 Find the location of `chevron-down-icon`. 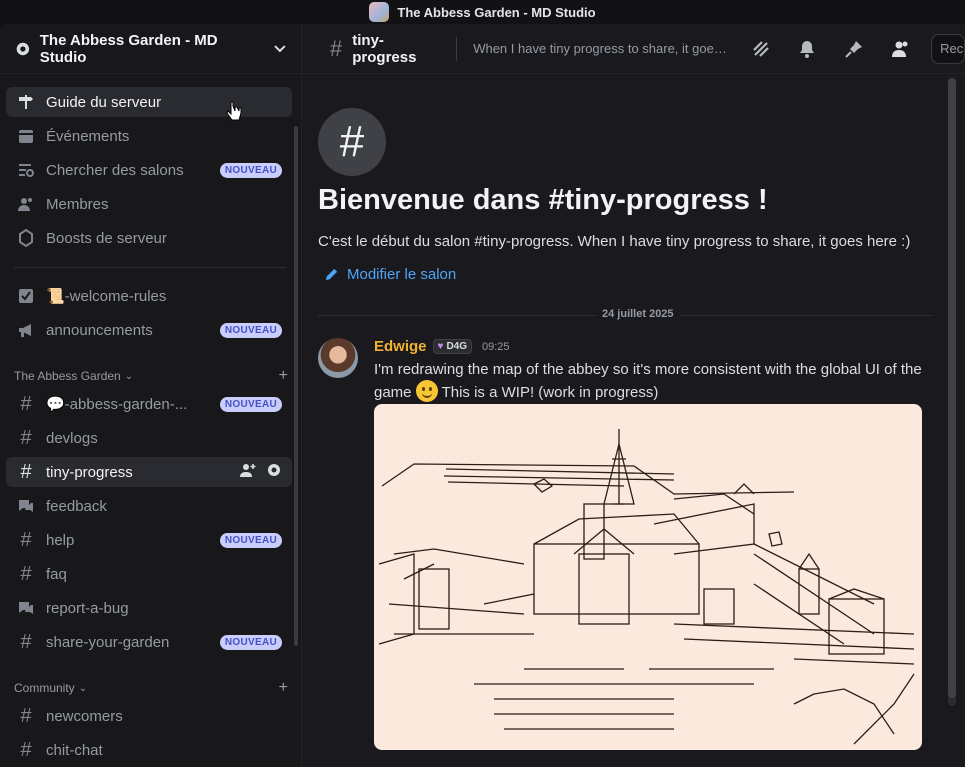

chevron-down-icon is located at coordinates (280, 48).